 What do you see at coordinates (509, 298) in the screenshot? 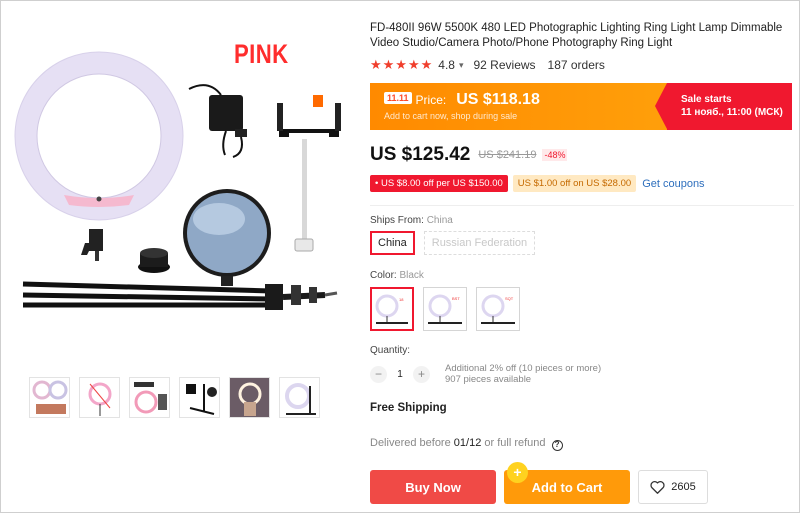
I see `swatch-tag-3: SQT` at bounding box center [509, 298].